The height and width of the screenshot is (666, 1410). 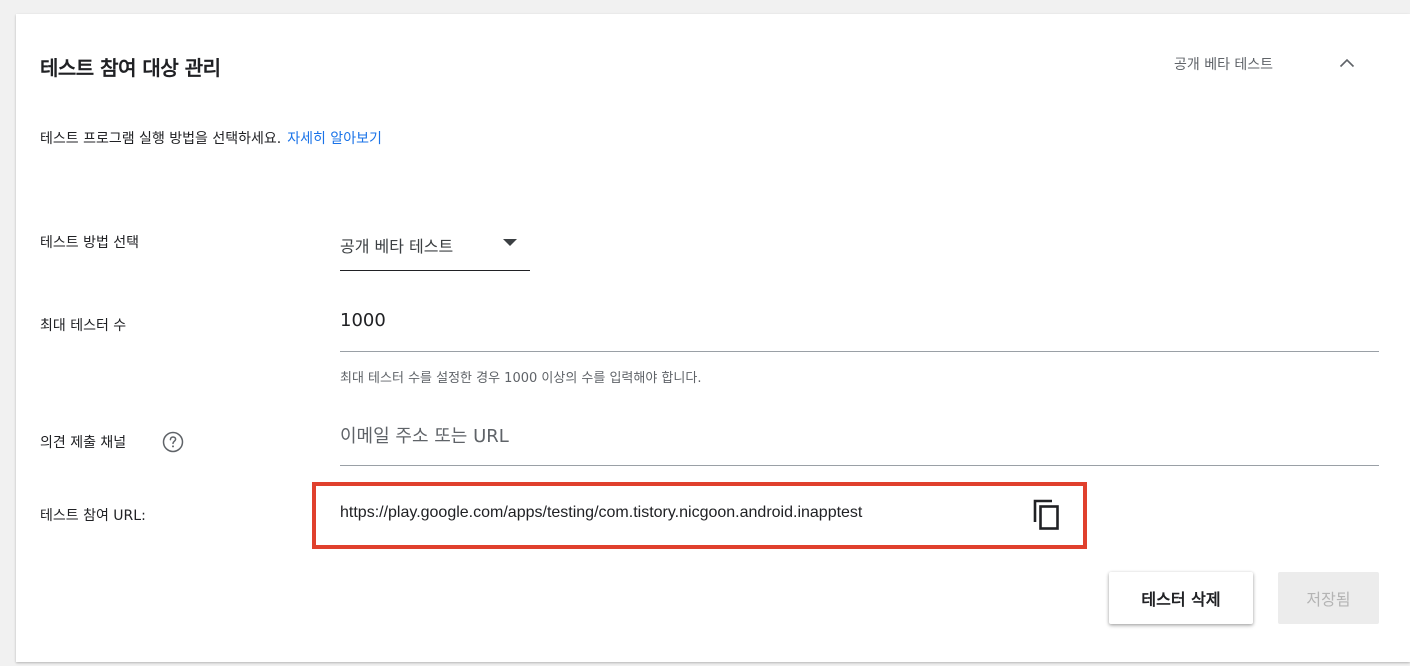 What do you see at coordinates (83, 443) in the screenshot?
I see `feedback-channel-label: 의견 제출 채널` at bounding box center [83, 443].